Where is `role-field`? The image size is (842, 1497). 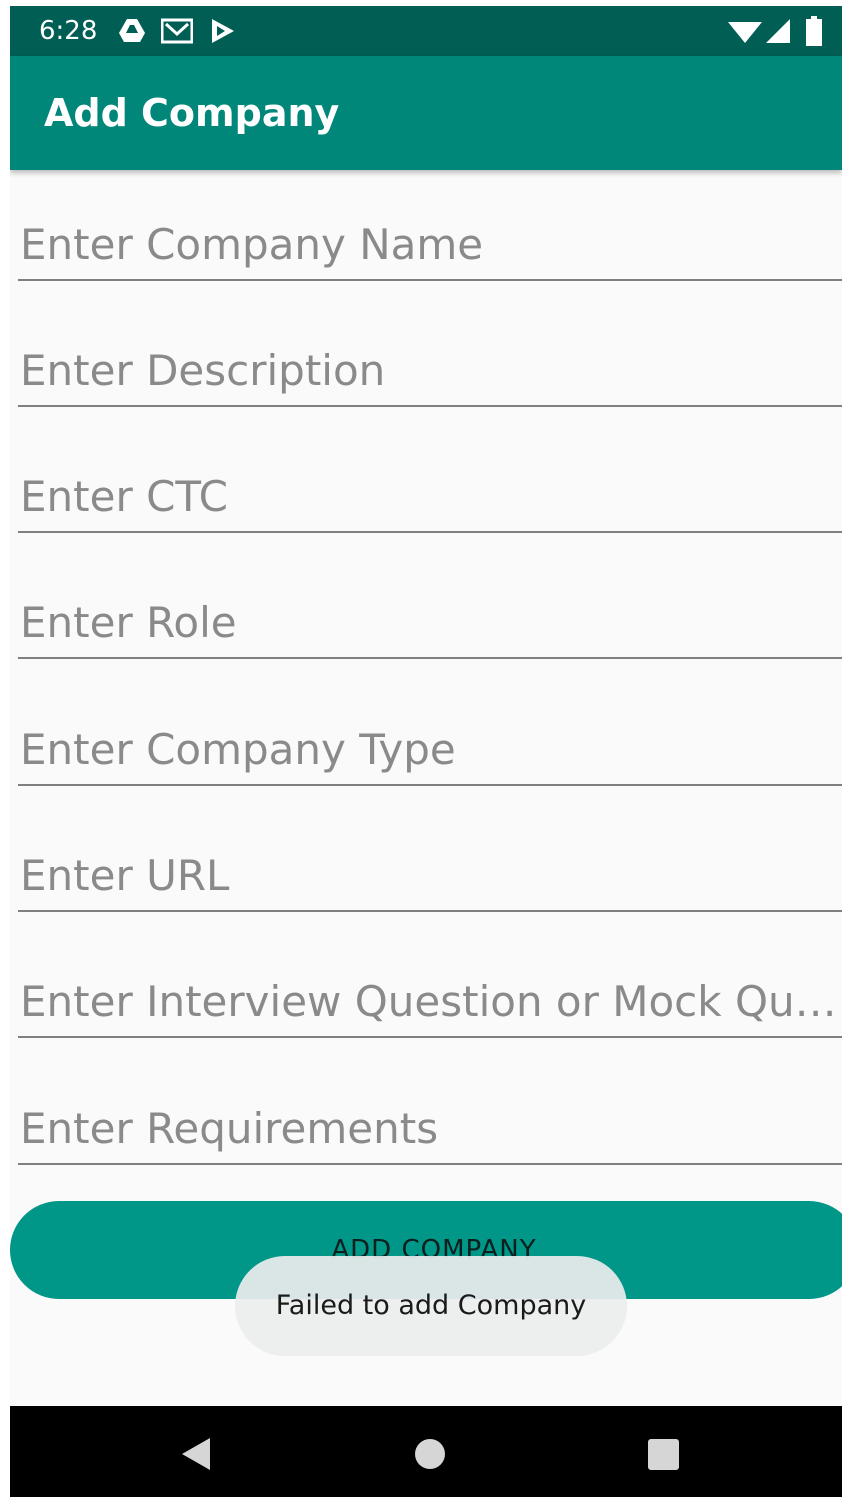
role-field is located at coordinates (430, 623).